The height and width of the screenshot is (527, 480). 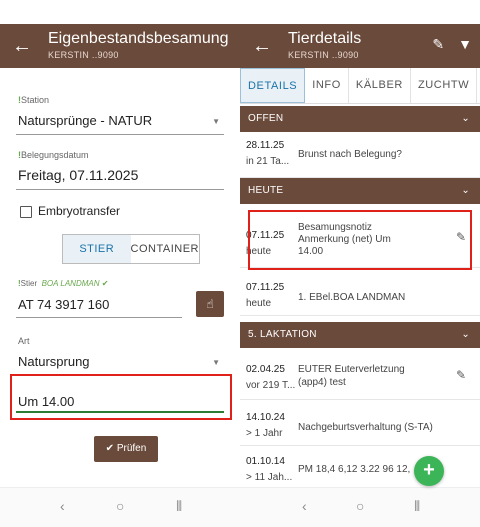 I want to click on hand-icon: ☝, so click(x=210, y=304).